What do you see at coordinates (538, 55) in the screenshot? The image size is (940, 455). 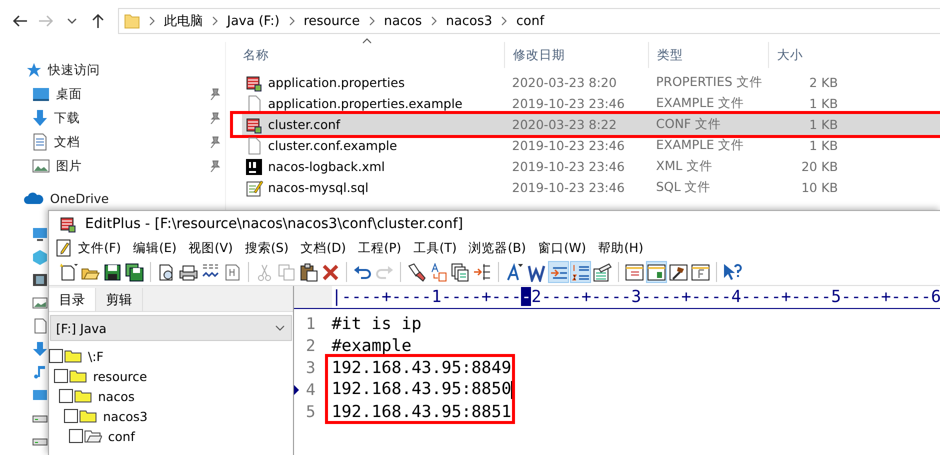 I see `column-header: 修改日期` at bounding box center [538, 55].